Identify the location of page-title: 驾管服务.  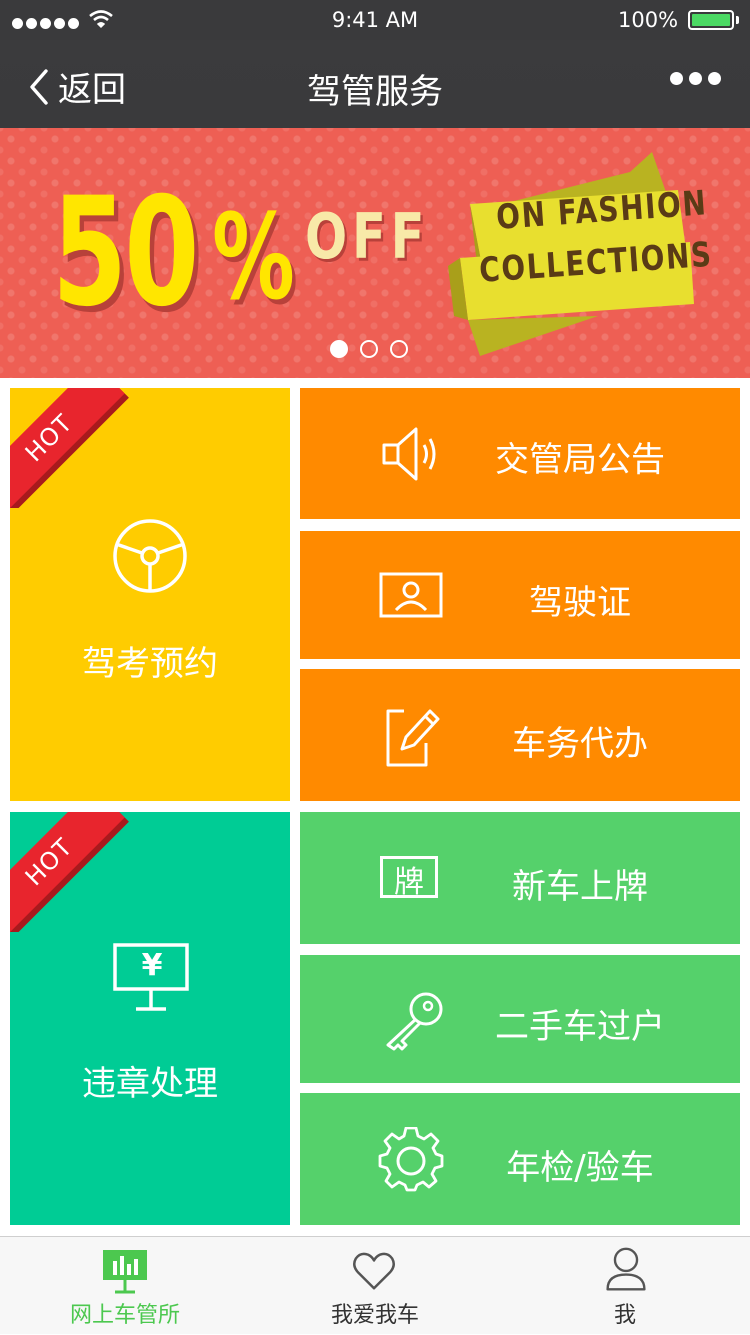
(375, 92).